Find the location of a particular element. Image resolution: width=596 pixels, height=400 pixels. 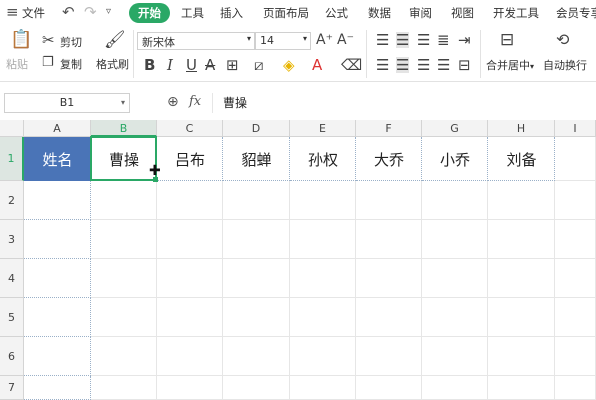

cell-d7 is located at coordinates (256, 388).